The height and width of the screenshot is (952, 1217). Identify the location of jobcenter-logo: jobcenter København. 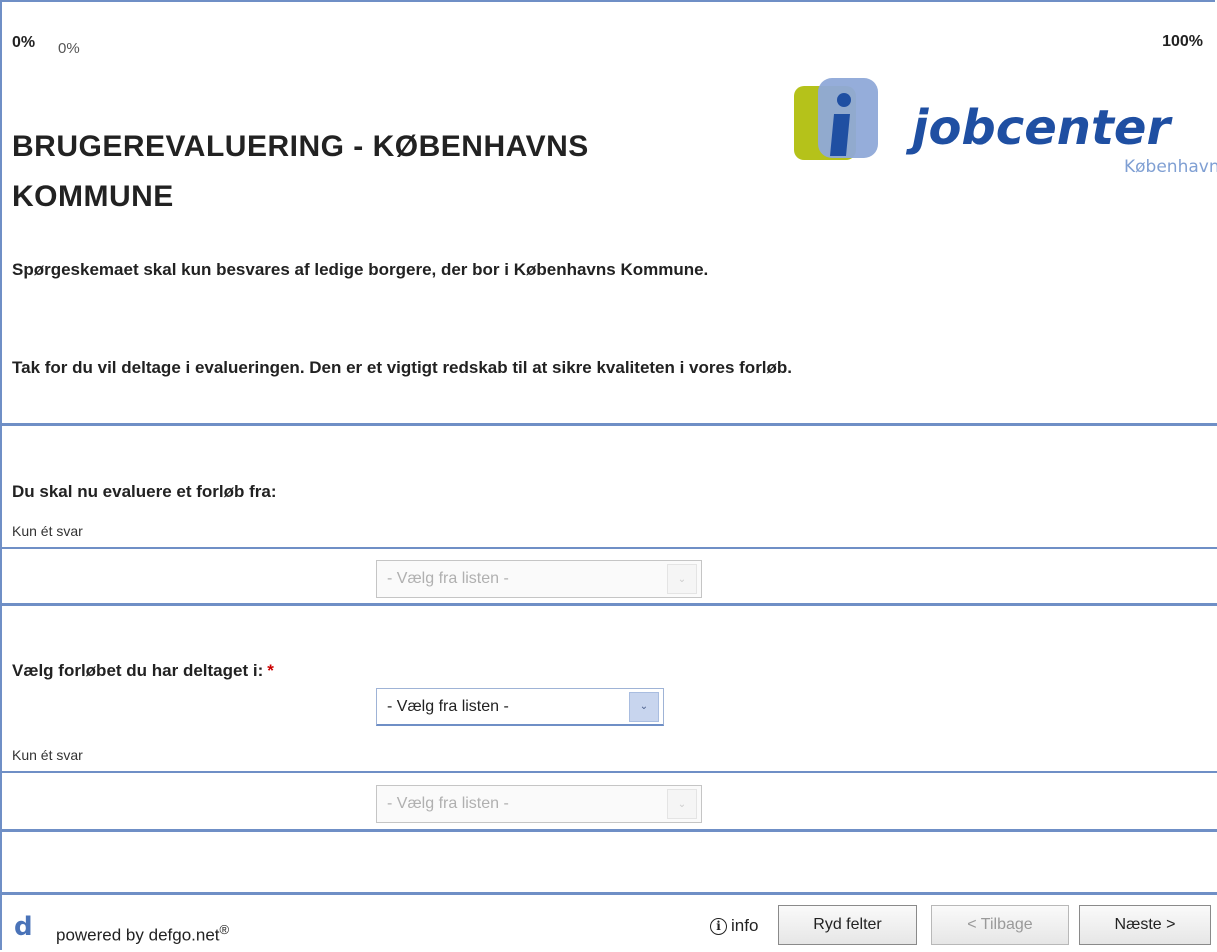
(1002, 125).